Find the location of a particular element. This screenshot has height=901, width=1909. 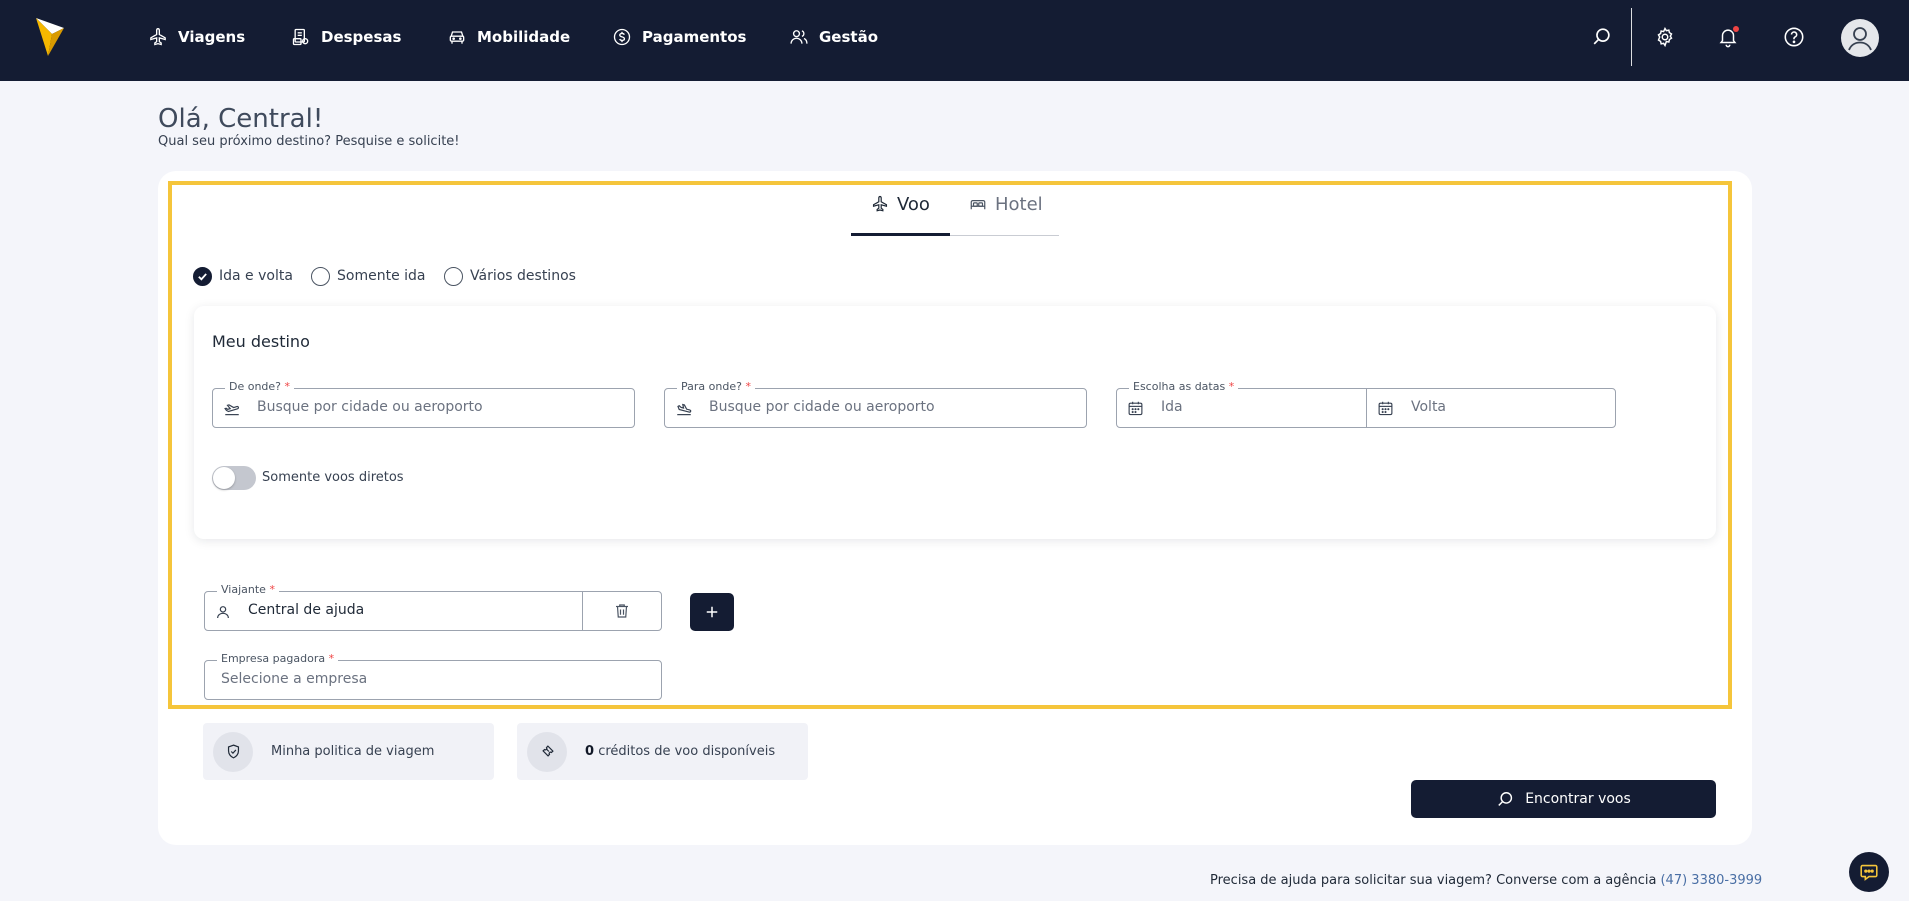

nav-item-viagens: Viagens is located at coordinates (196, 37).